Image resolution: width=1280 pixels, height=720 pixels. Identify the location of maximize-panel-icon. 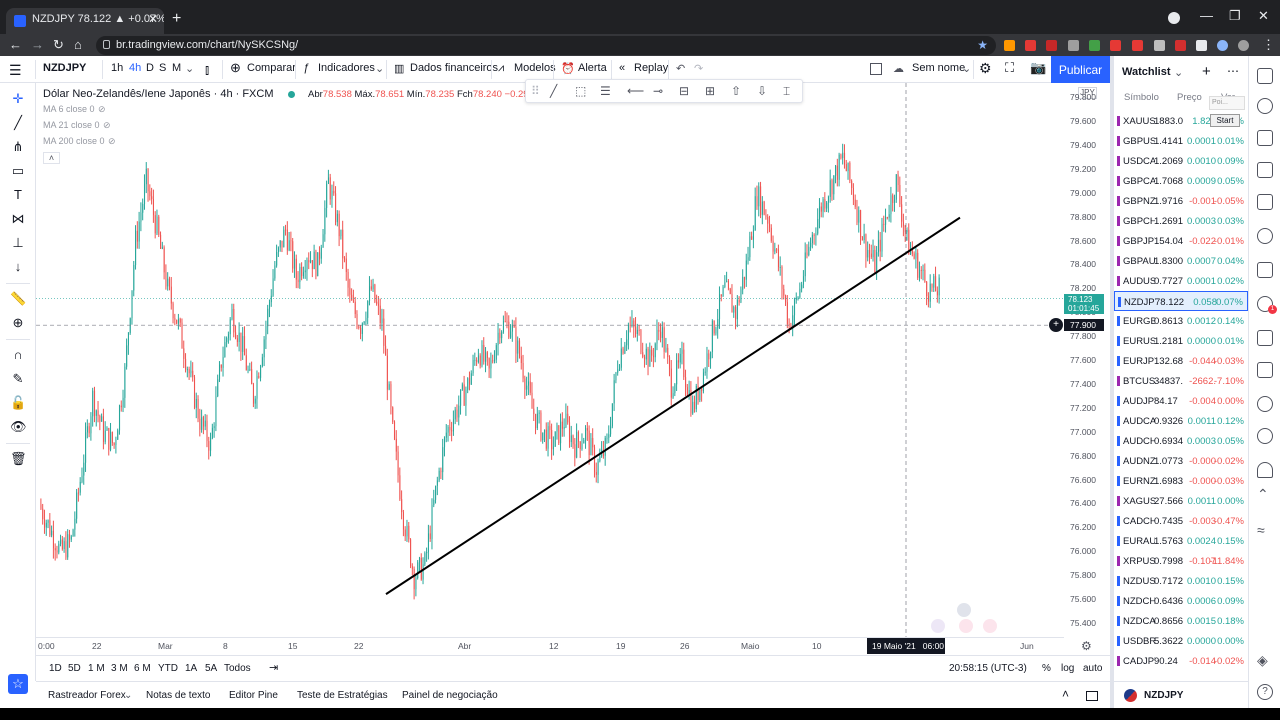
(1092, 696).